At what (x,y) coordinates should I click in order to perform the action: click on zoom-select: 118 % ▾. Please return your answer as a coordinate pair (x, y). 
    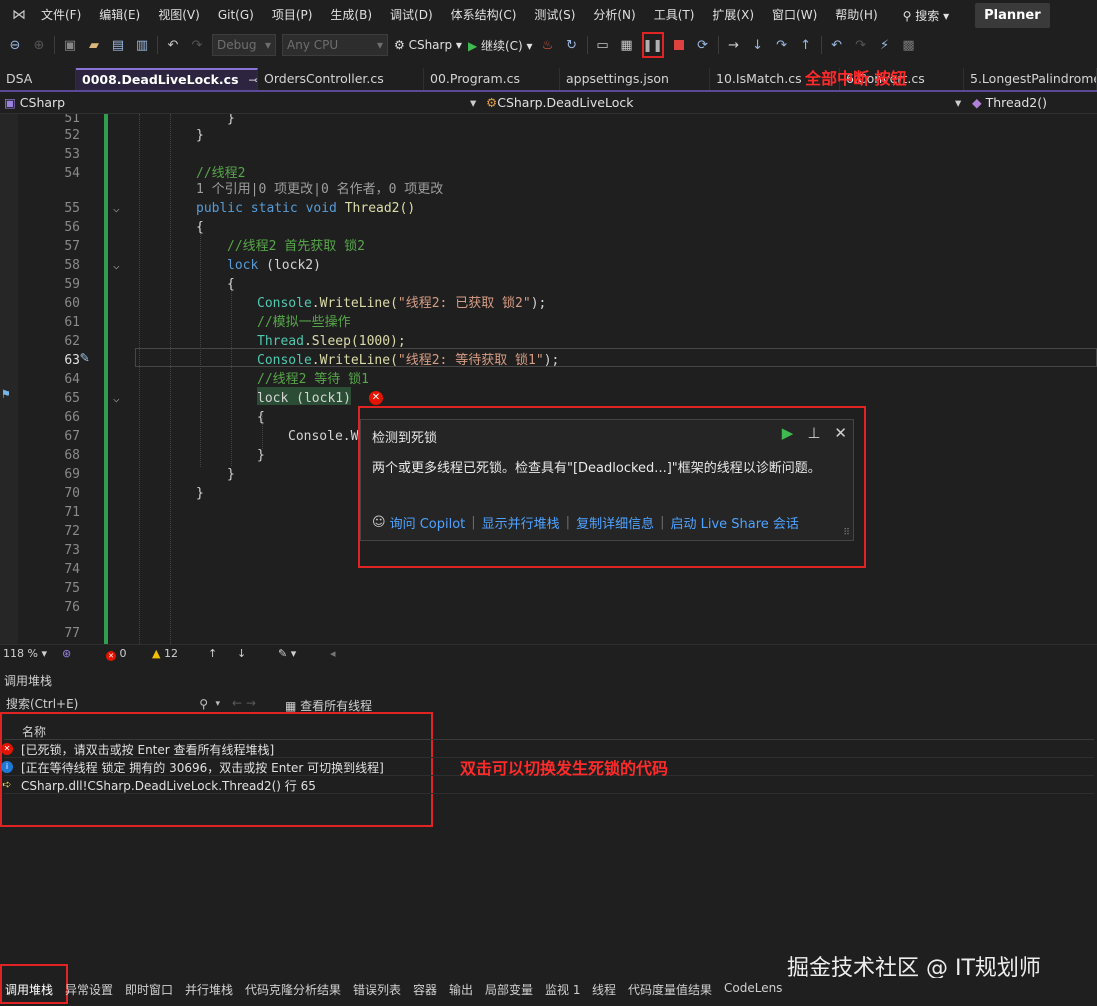
    Looking at the image, I should click on (25, 653).